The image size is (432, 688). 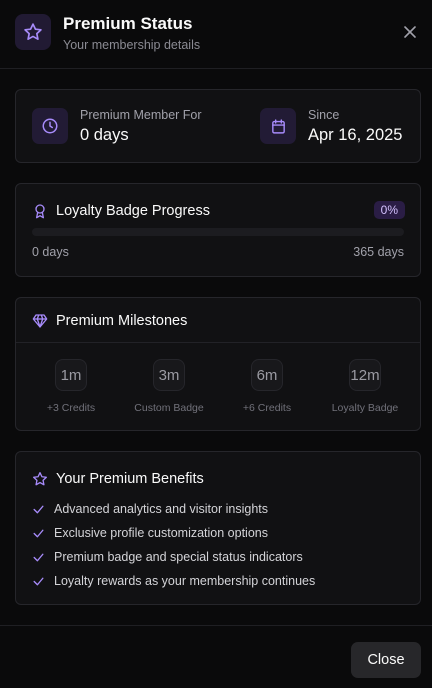 I want to click on milestone-reward: +6 Credits, so click(x=267, y=408).